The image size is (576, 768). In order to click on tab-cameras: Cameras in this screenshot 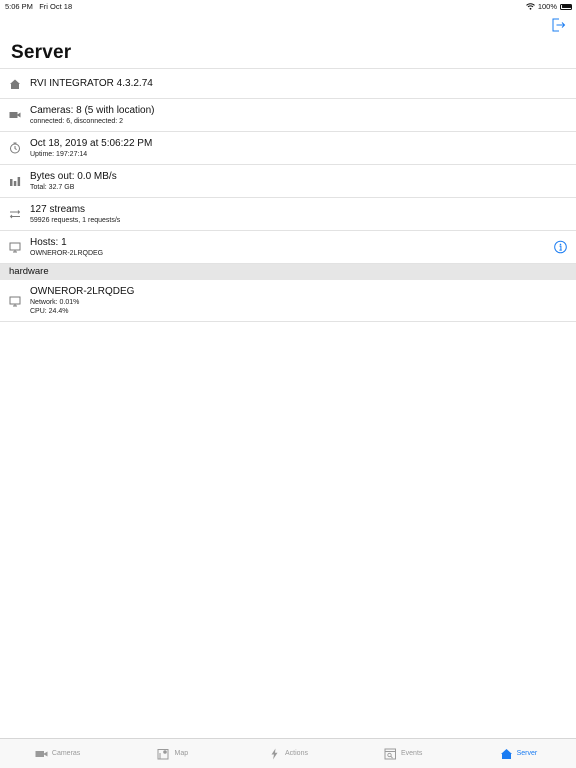, I will do `click(57, 753)`.